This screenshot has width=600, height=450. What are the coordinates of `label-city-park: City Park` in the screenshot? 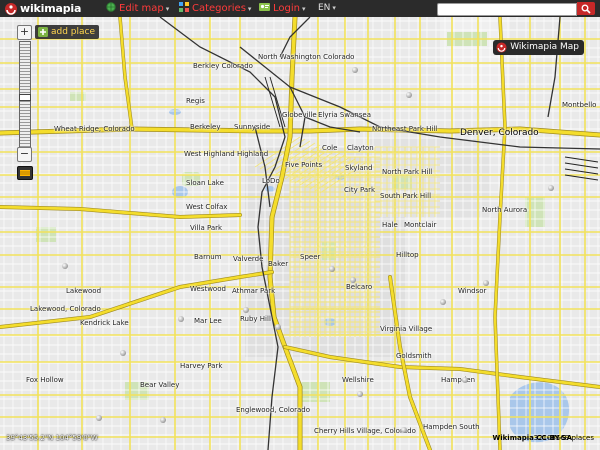 It's located at (359, 190).